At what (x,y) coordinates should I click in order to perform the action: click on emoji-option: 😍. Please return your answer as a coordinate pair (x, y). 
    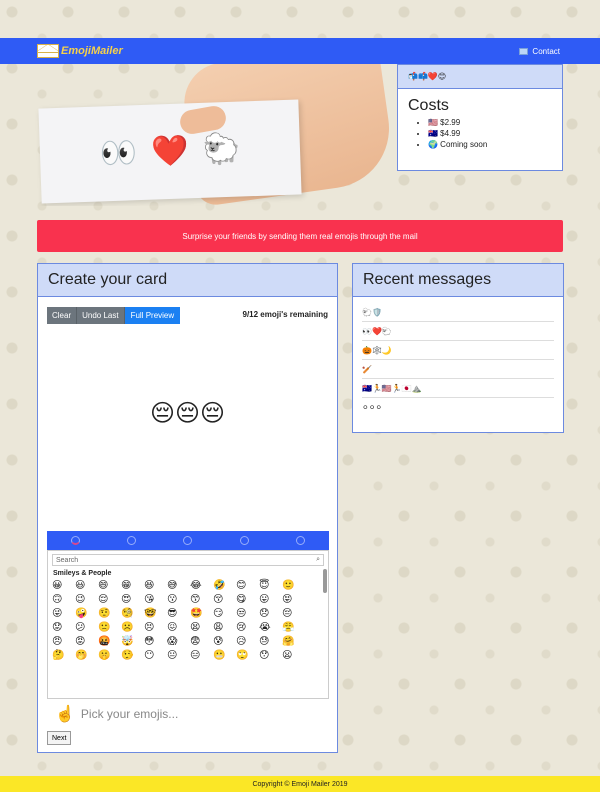
    Looking at the image, I should click on (132, 599).